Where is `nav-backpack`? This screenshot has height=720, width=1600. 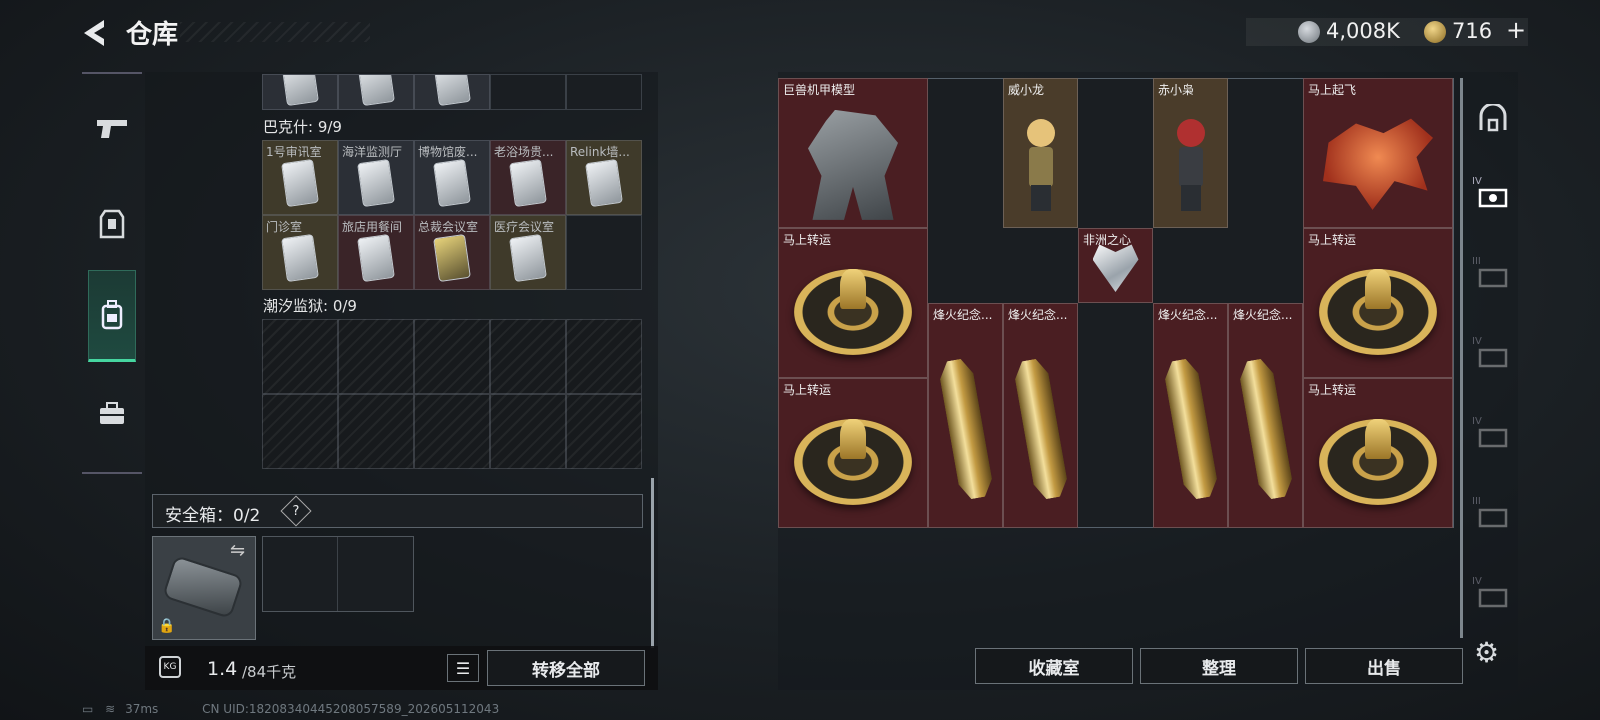
nav-backpack is located at coordinates (112, 316).